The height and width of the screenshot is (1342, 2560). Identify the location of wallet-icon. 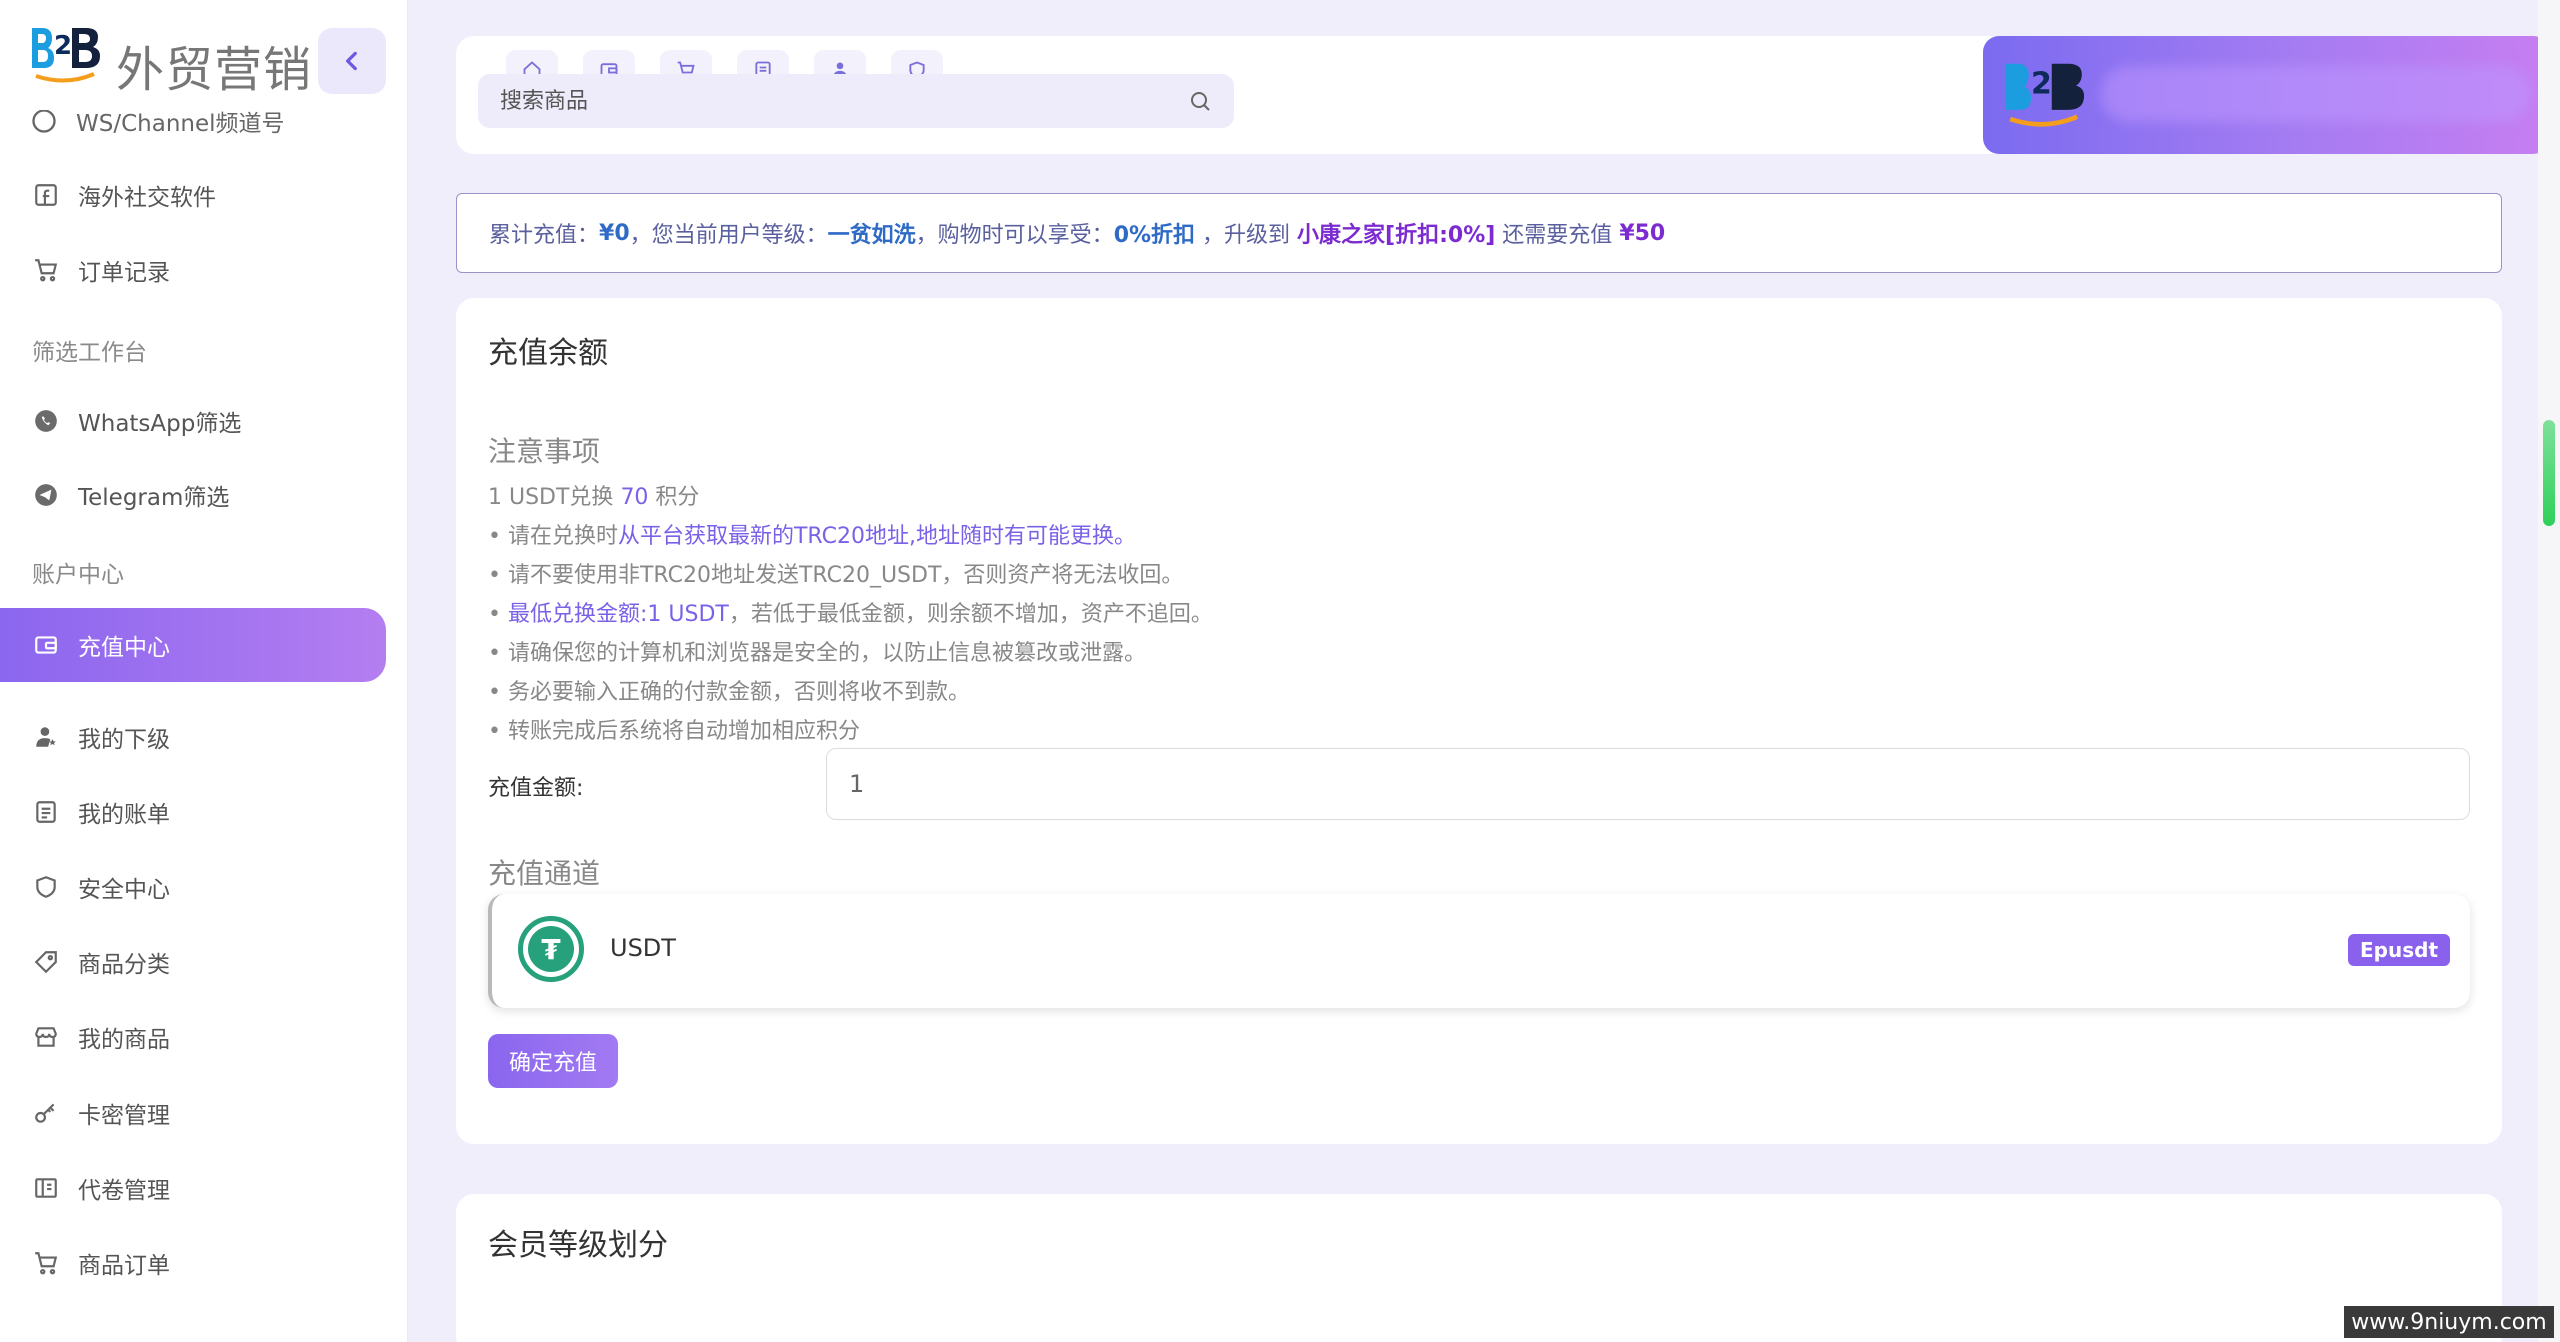
(46, 645).